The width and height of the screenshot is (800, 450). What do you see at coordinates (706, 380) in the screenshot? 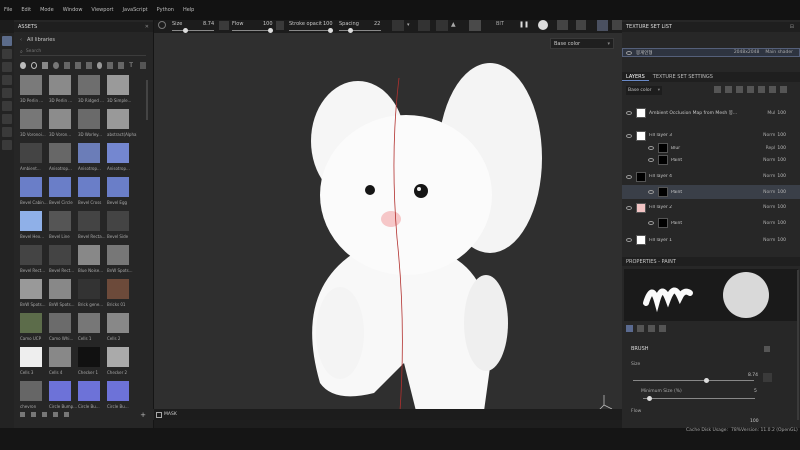
I see `properties-size-knob` at bounding box center [706, 380].